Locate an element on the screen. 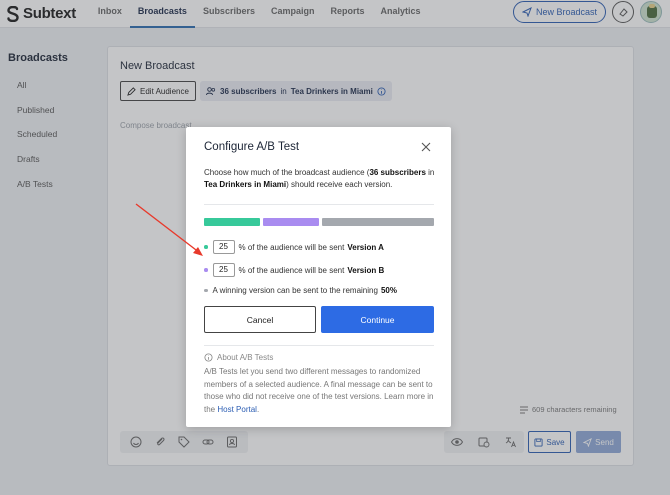  version-b-dot is located at coordinates (206, 270).